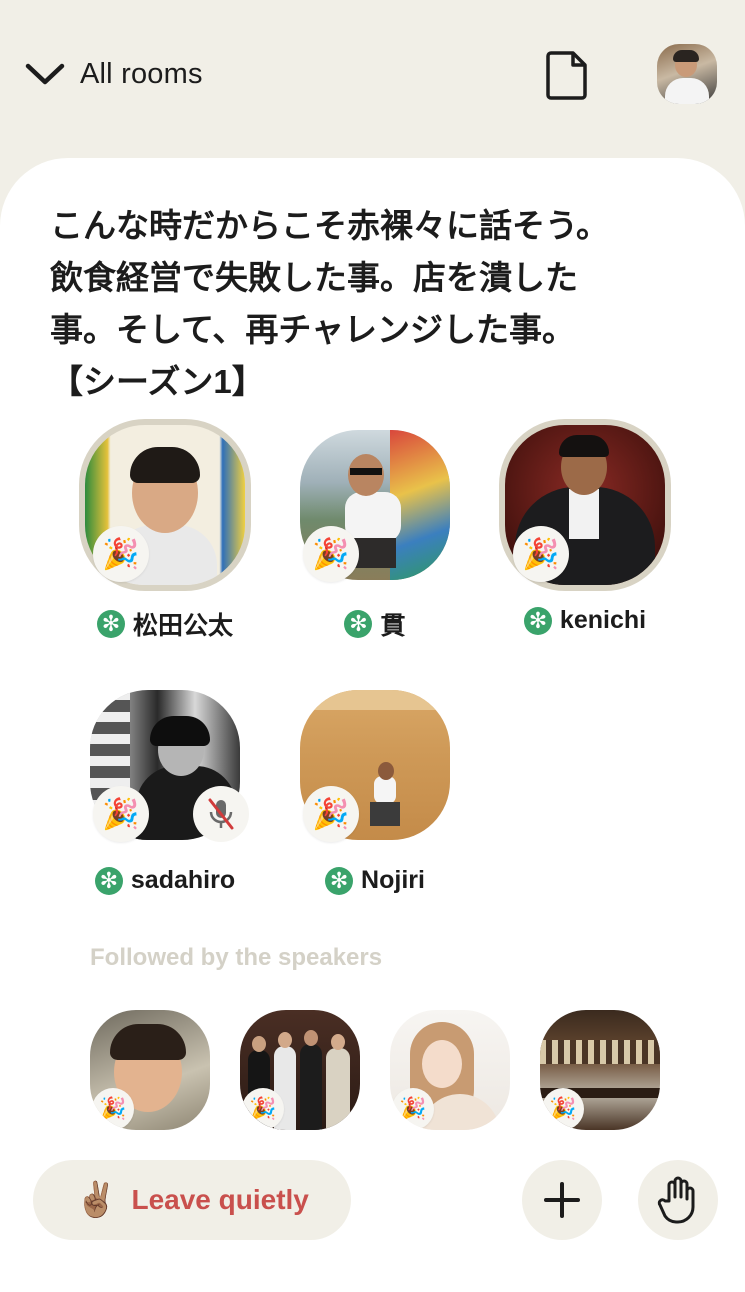  I want to click on leave-quietly-label: Leave quietly, so click(220, 1199).